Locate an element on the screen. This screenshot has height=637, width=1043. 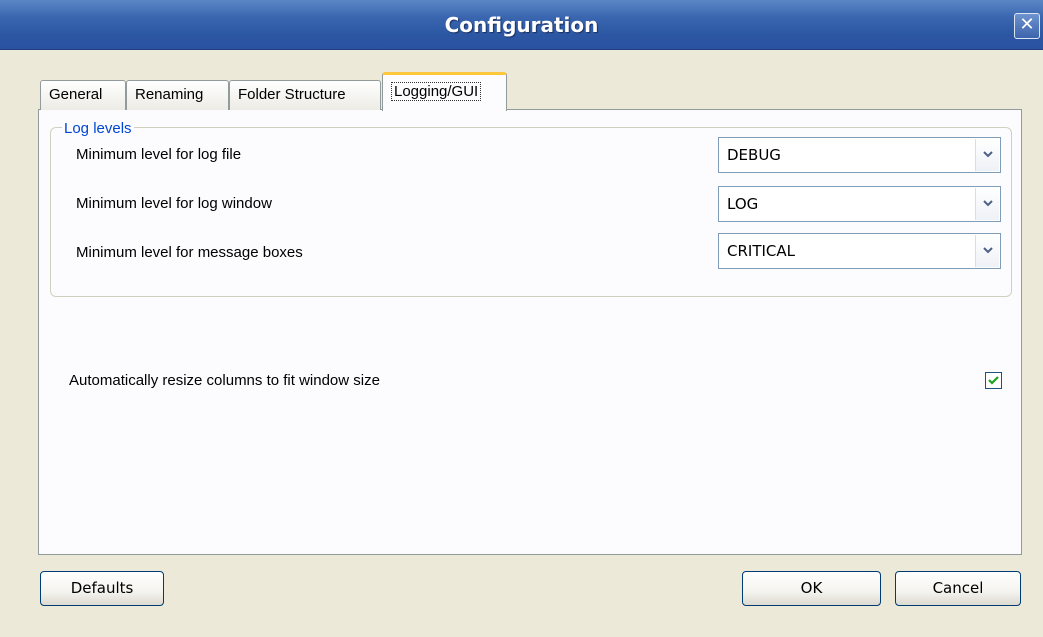
log-file-level-select: DEBUG is located at coordinates (859, 155).